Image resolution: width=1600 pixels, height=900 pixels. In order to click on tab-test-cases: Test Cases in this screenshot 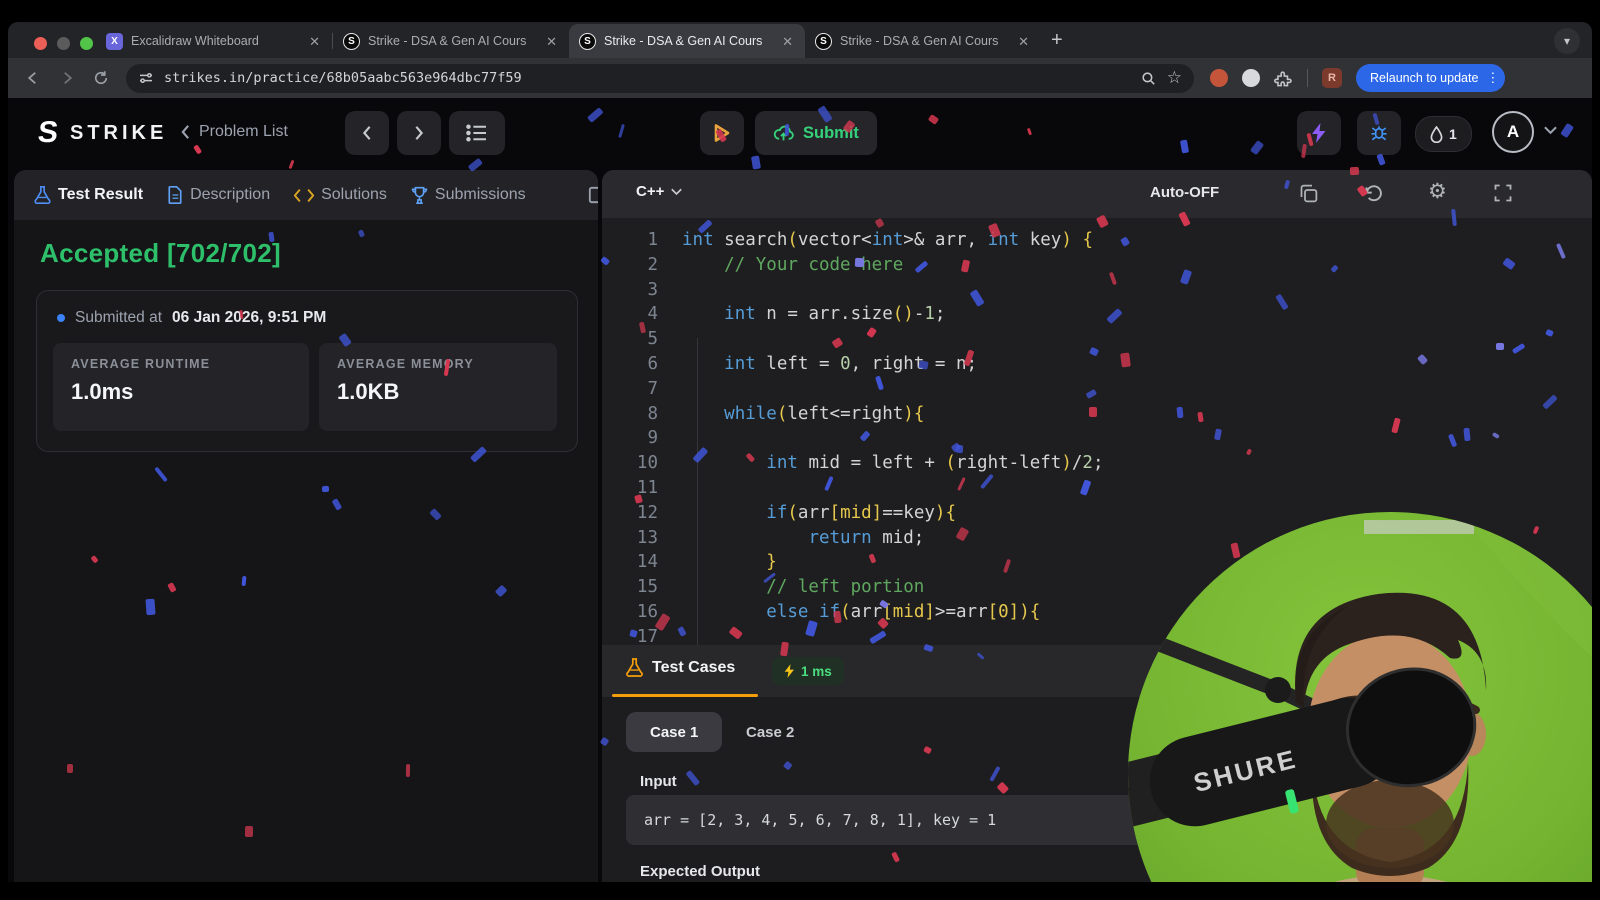, I will do `click(680, 667)`.